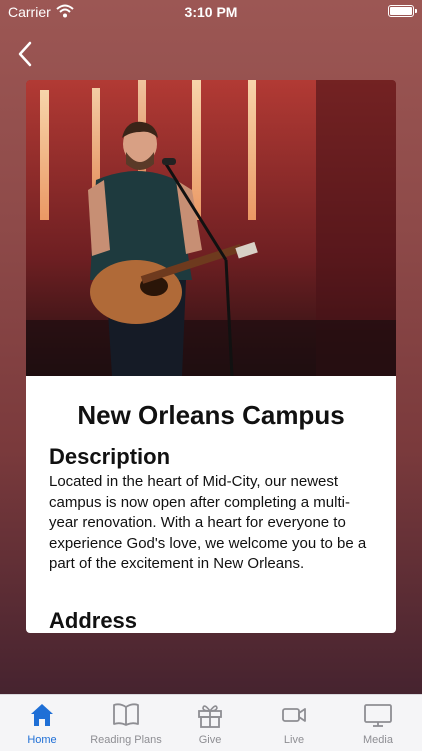 The height and width of the screenshot is (751, 422). What do you see at coordinates (378, 740) in the screenshot?
I see `tab-media-label: Media` at bounding box center [378, 740].